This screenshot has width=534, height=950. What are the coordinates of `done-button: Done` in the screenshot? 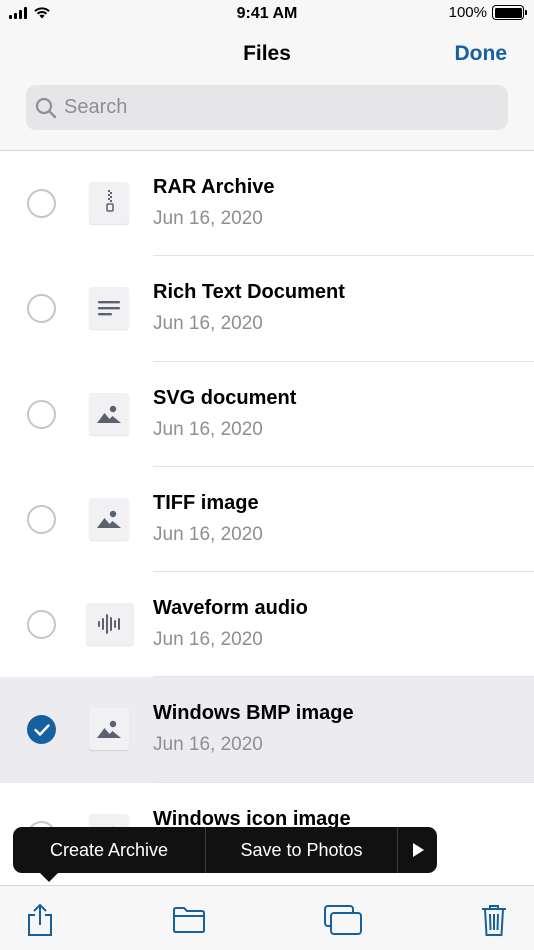 It's located at (481, 54).